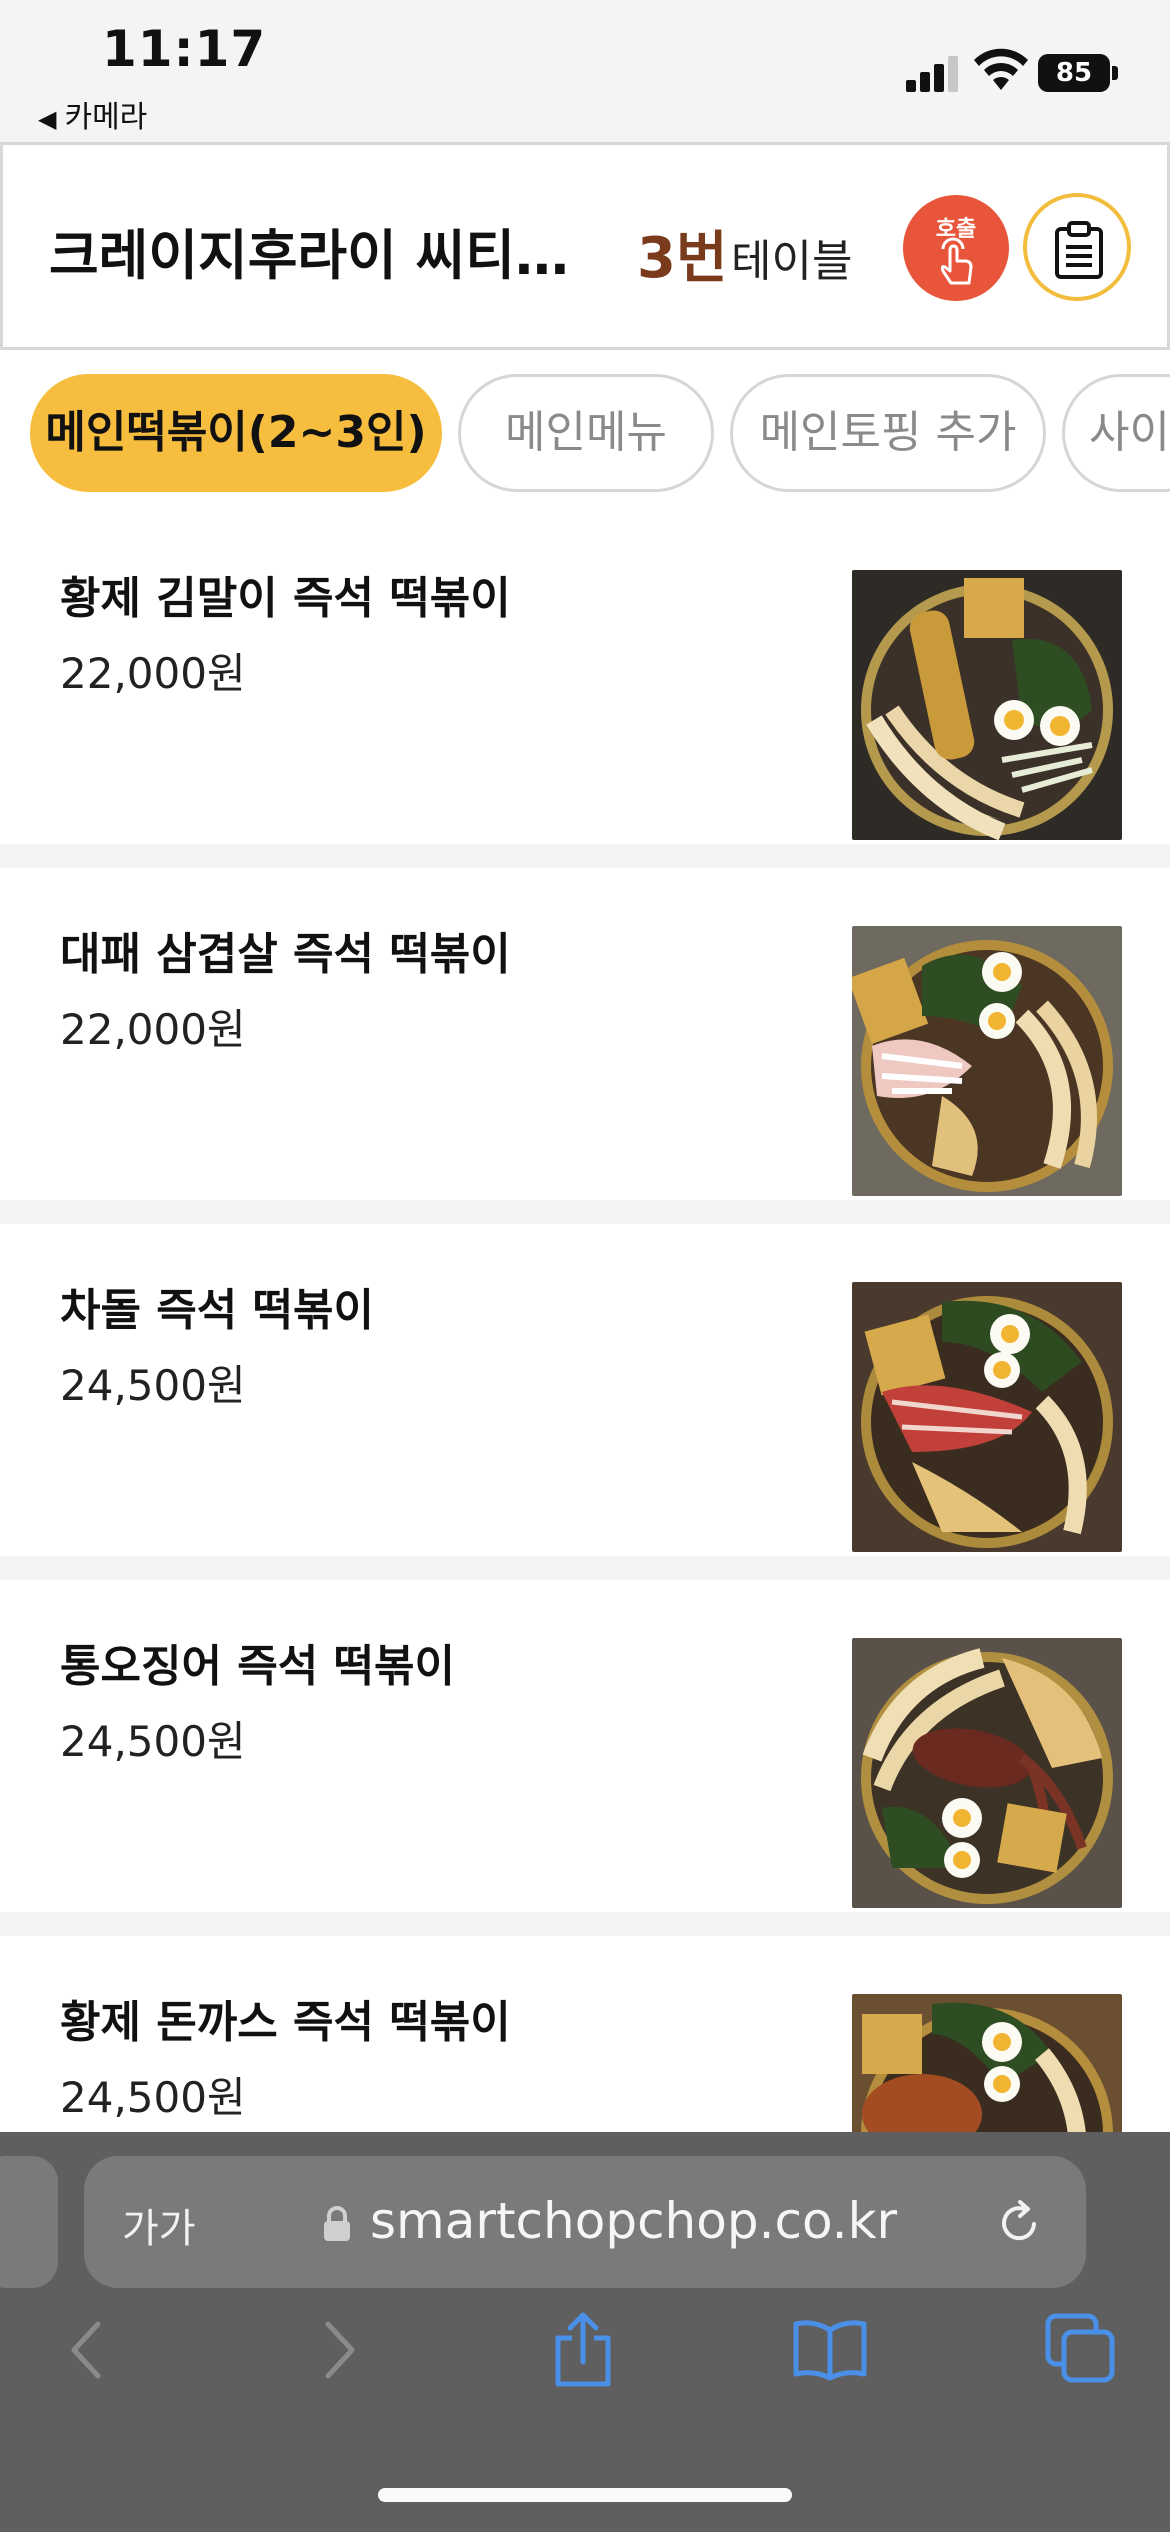 The height and width of the screenshot is (2532, 1170). What do you see at coordinates (933, 72) in the screenshot?
I see `cellular-signal-icon` at bounding box center [933, 72].